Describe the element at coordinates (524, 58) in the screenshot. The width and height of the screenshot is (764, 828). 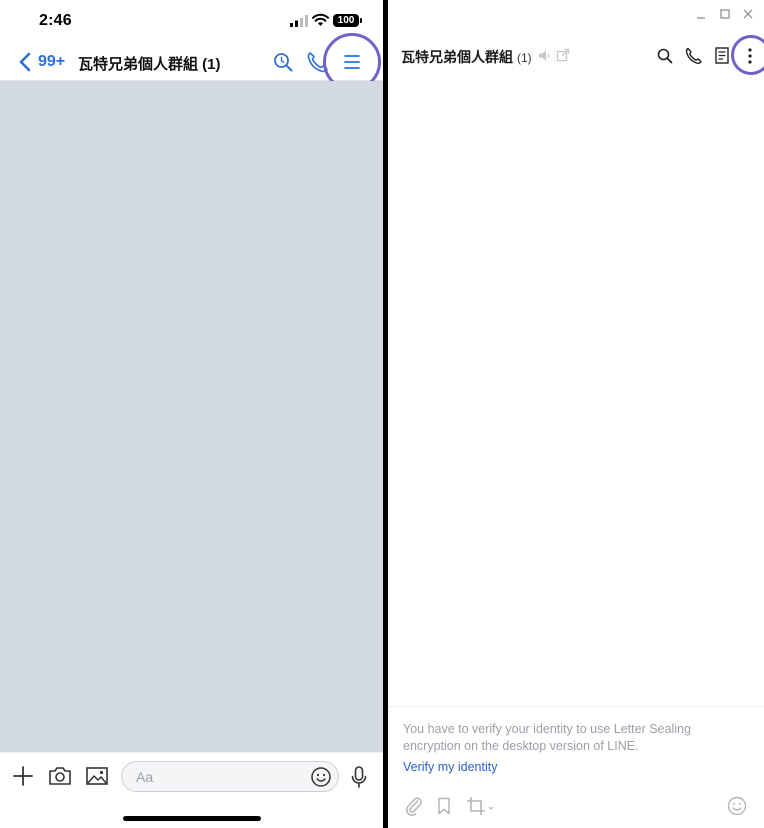
I see `member-count: (1)` at that location.